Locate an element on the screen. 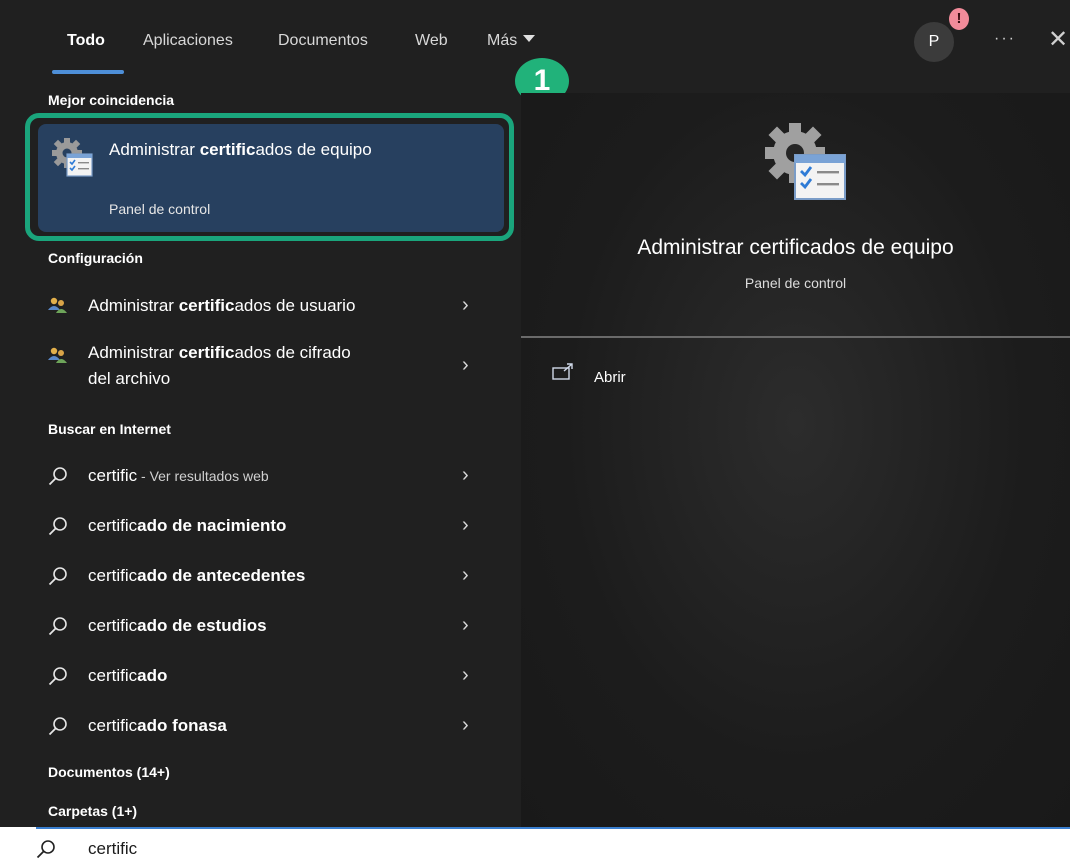  section-settings: Configuración is located at coordinates (95, 258).